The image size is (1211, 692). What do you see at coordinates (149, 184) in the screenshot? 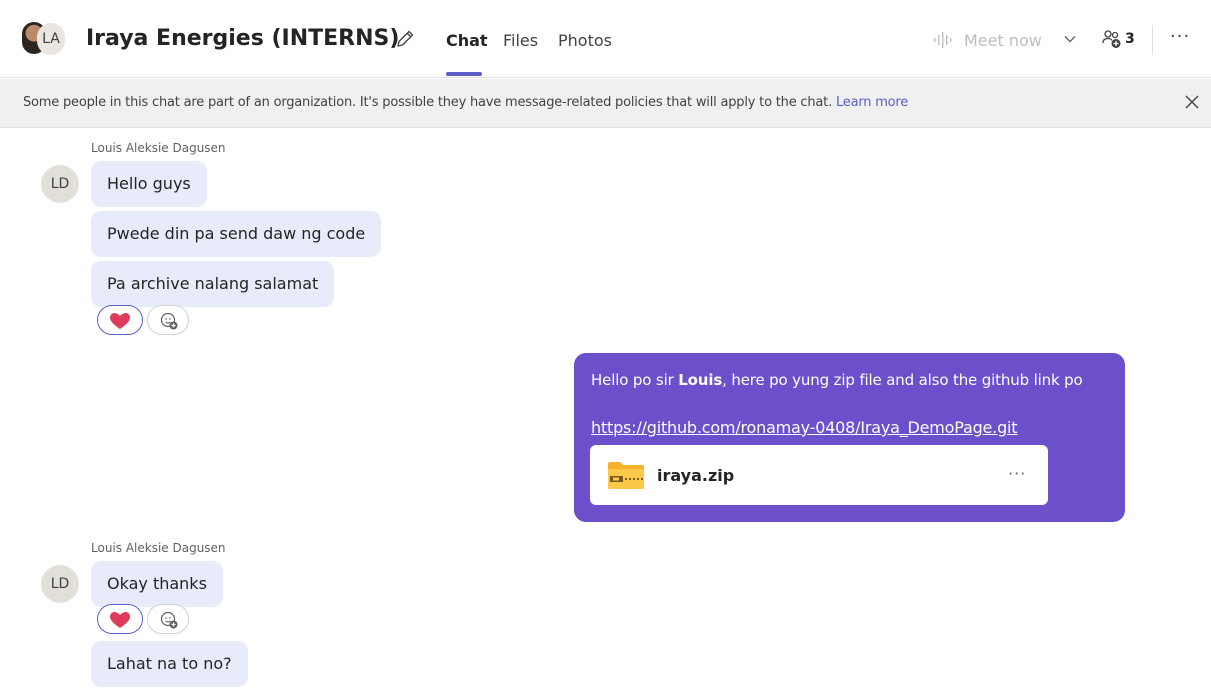
I see `message-bubble: Hello guys` at bounding box center [149, 184].